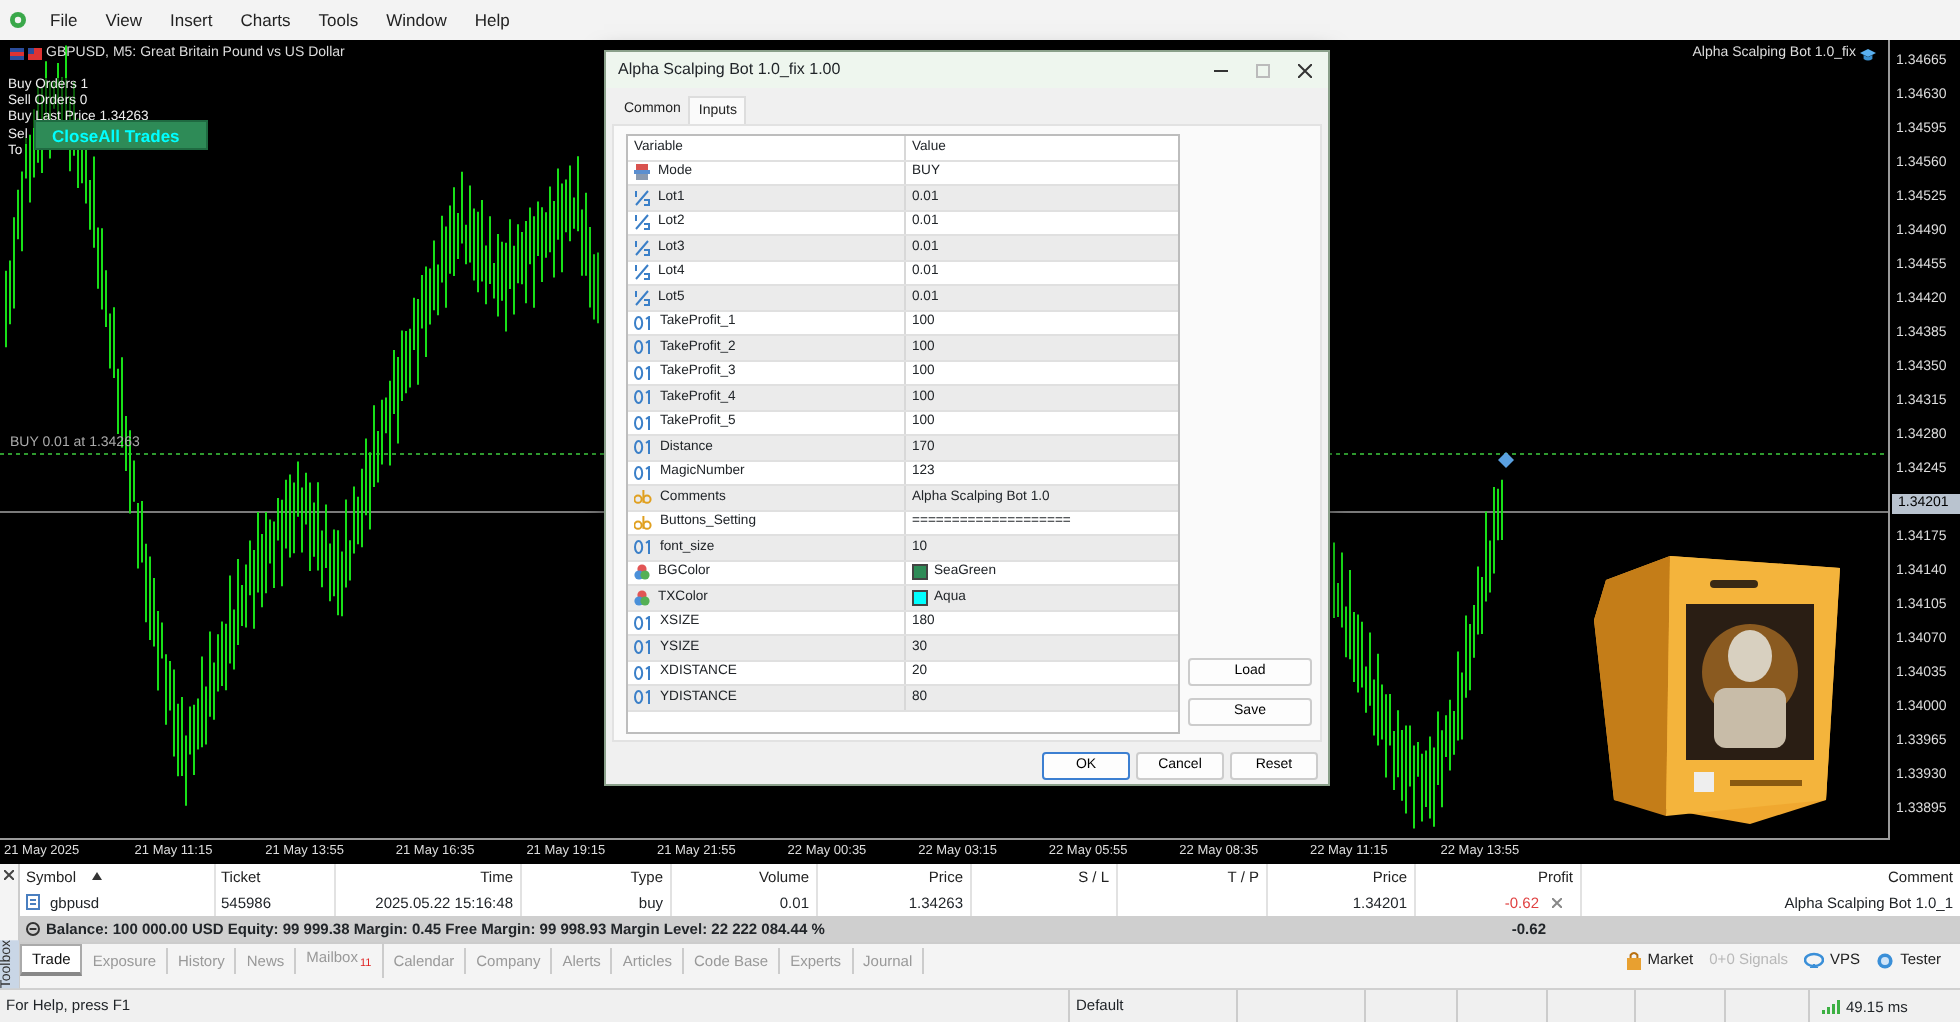  I want to click on menu-item: File, so click(64, 20).